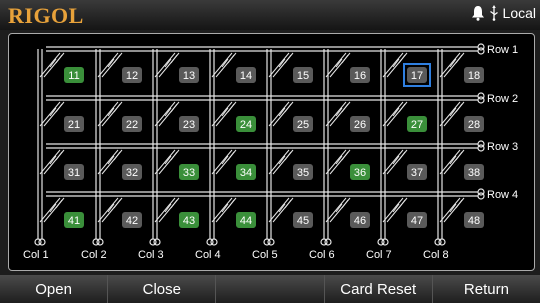 The height and width of the screenshot is (303, 540). Describe the element at coordinates (486, 289) in the screenshot. I see `return-softkey: Return` at that location.